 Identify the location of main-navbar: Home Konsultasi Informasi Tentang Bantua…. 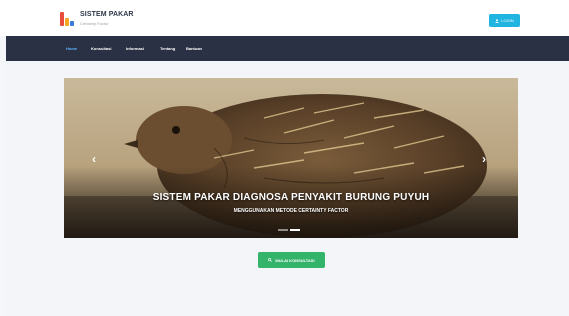
(287, 48).